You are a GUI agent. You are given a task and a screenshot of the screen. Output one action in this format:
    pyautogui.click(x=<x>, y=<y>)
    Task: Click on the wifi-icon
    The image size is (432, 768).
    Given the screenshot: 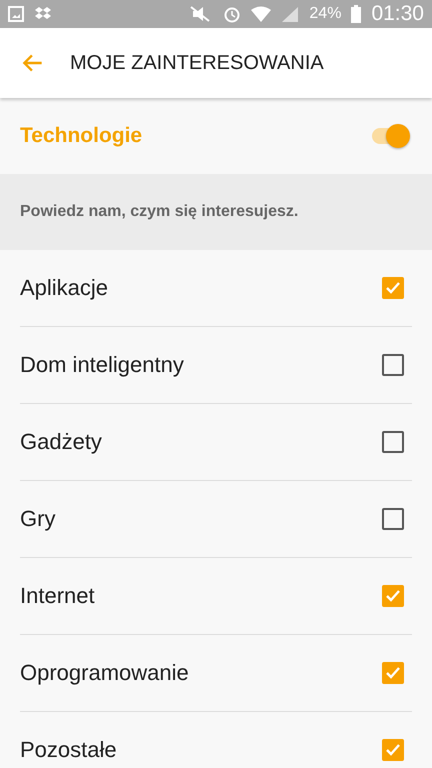 What is the action you would take?
    pyautogui.click(x=261, y=14)
    